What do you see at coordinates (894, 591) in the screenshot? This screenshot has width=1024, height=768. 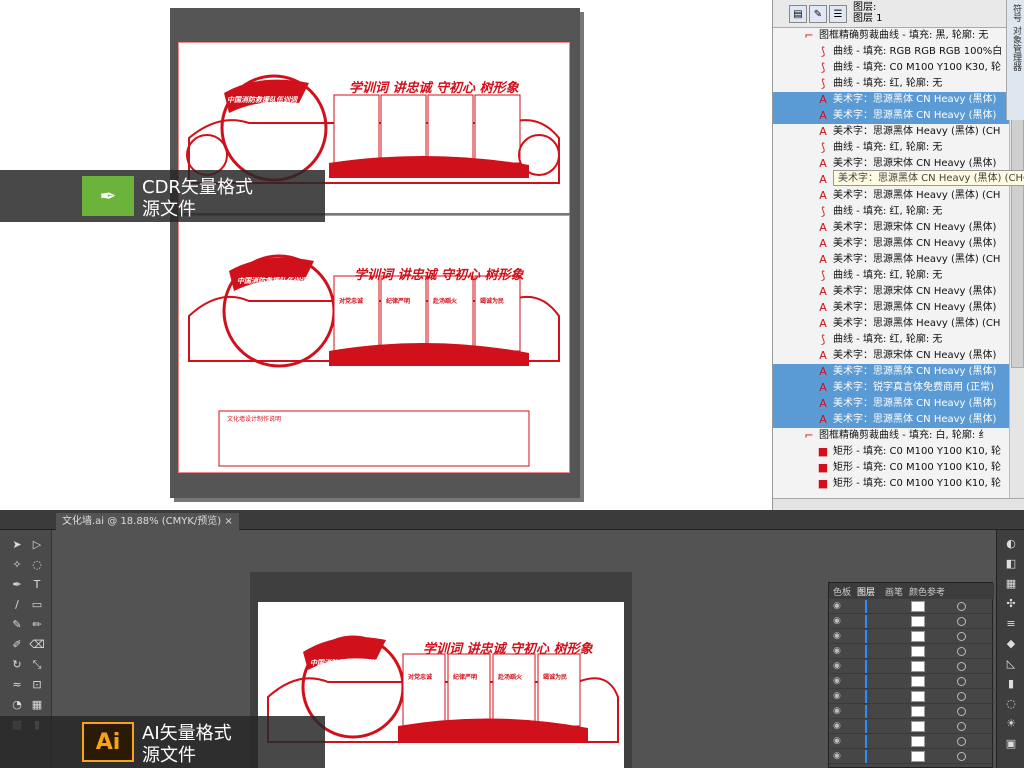 I see `tab-brushes: 画笔` at bounding box center [894, 591].